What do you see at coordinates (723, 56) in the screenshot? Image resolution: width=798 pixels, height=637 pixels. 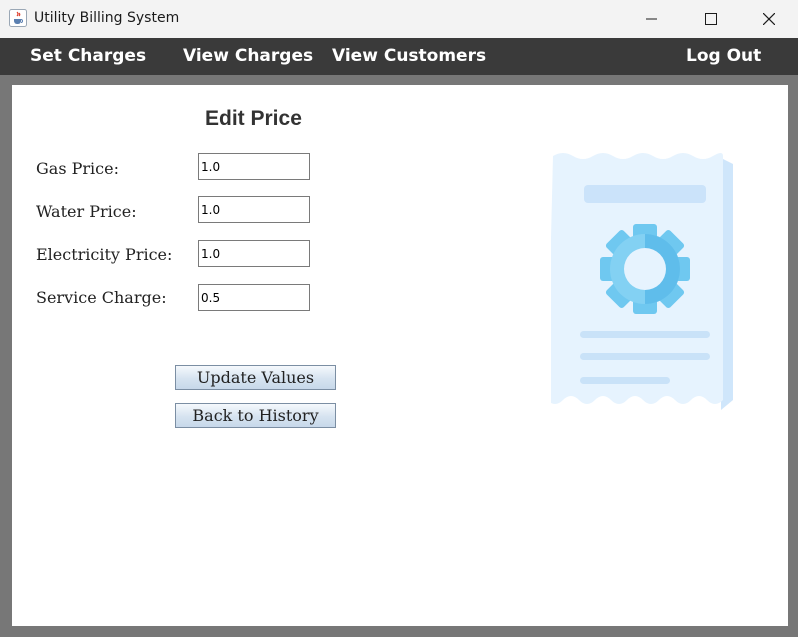 I see `menu-log-out: Log Out` at bounding box center [723, 56].